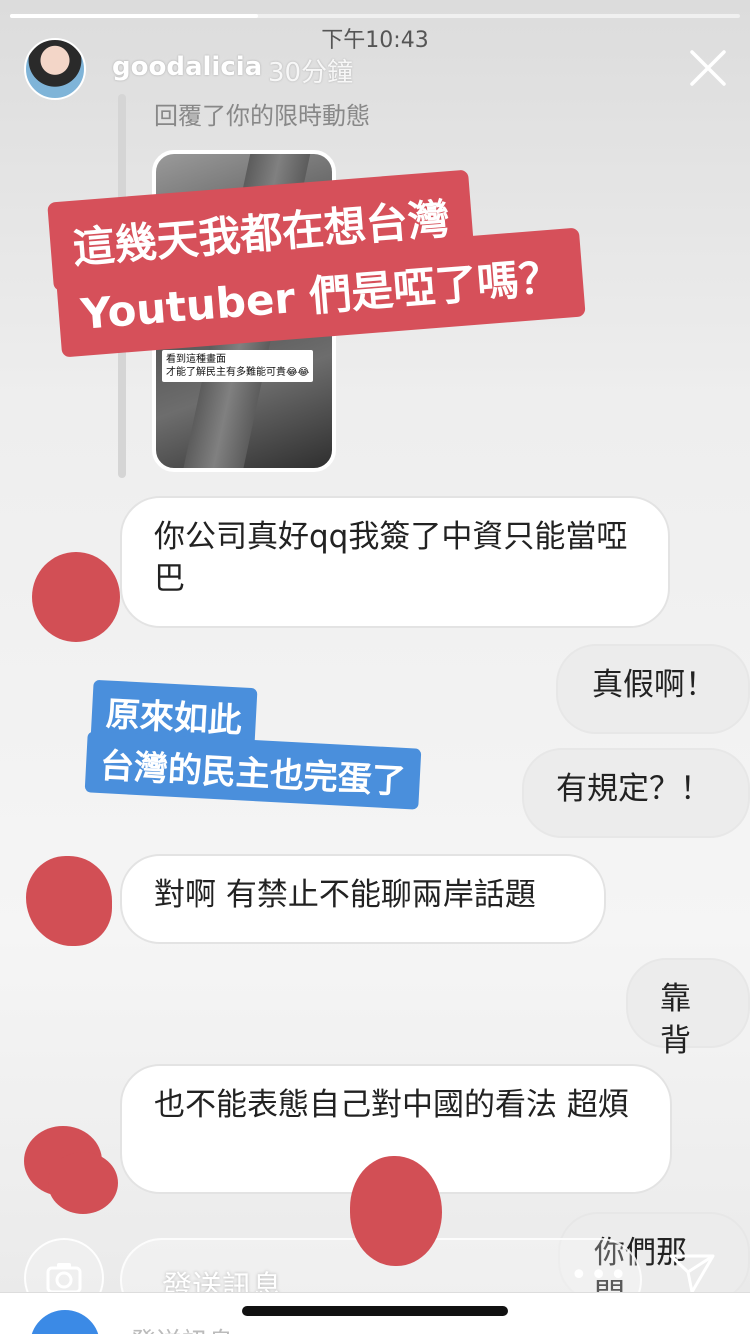  Describe the element at coordinates (363, 899) in the screenshot. I see `message-bubble-incoming: 對啊 有禁止不能聊兩岸話題` at that location.